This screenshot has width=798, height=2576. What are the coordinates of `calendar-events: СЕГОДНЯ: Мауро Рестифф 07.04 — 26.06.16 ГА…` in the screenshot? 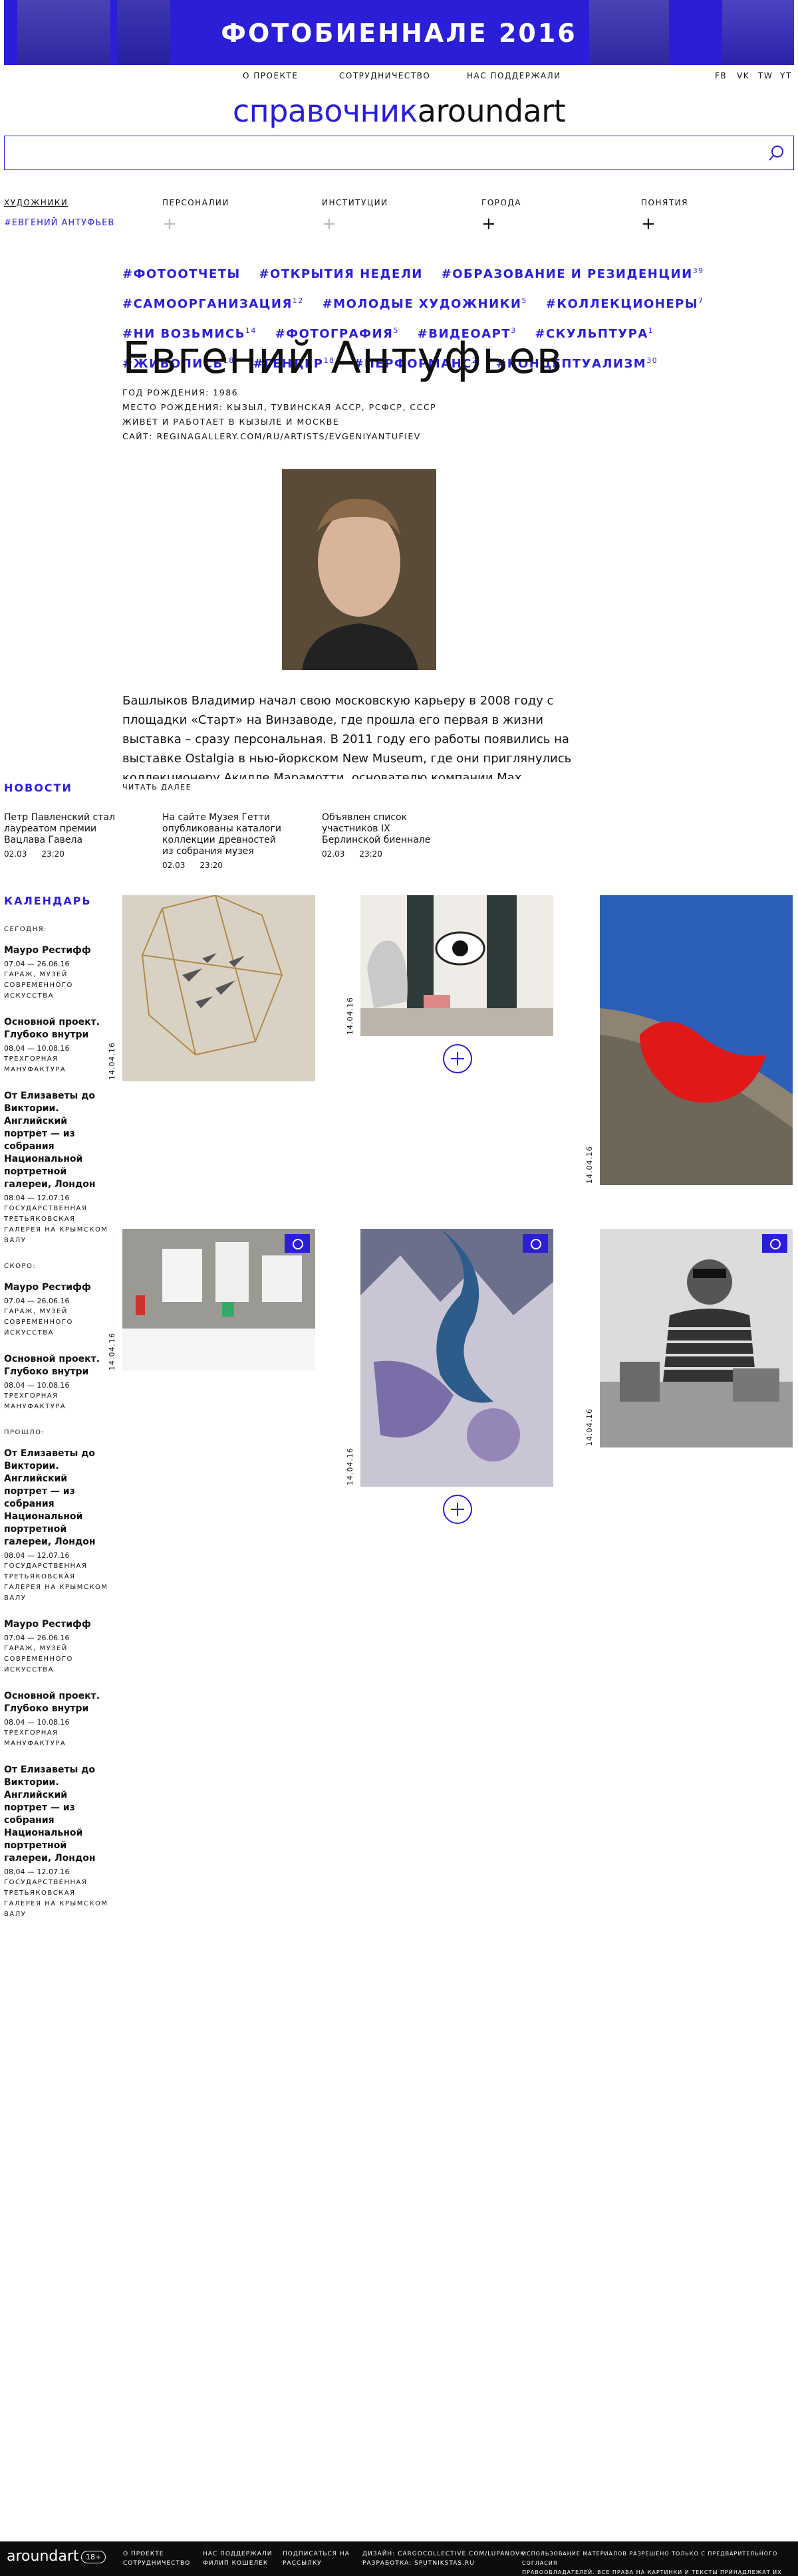 It's located at (57, 1426).